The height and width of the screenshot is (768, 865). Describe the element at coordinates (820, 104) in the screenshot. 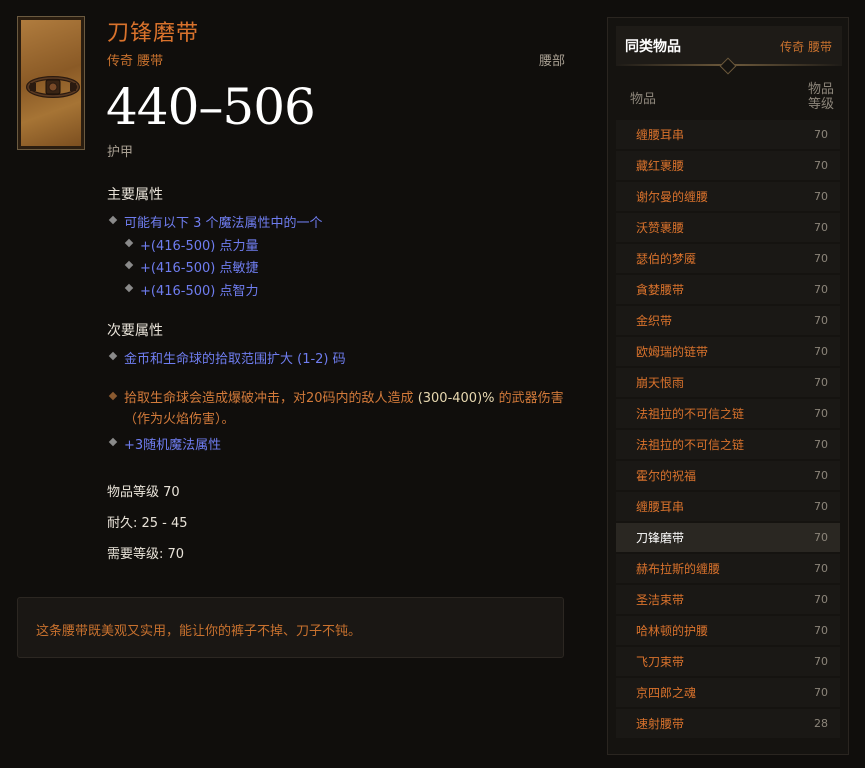

I see `column-header-level-line2: 等级` at that location.